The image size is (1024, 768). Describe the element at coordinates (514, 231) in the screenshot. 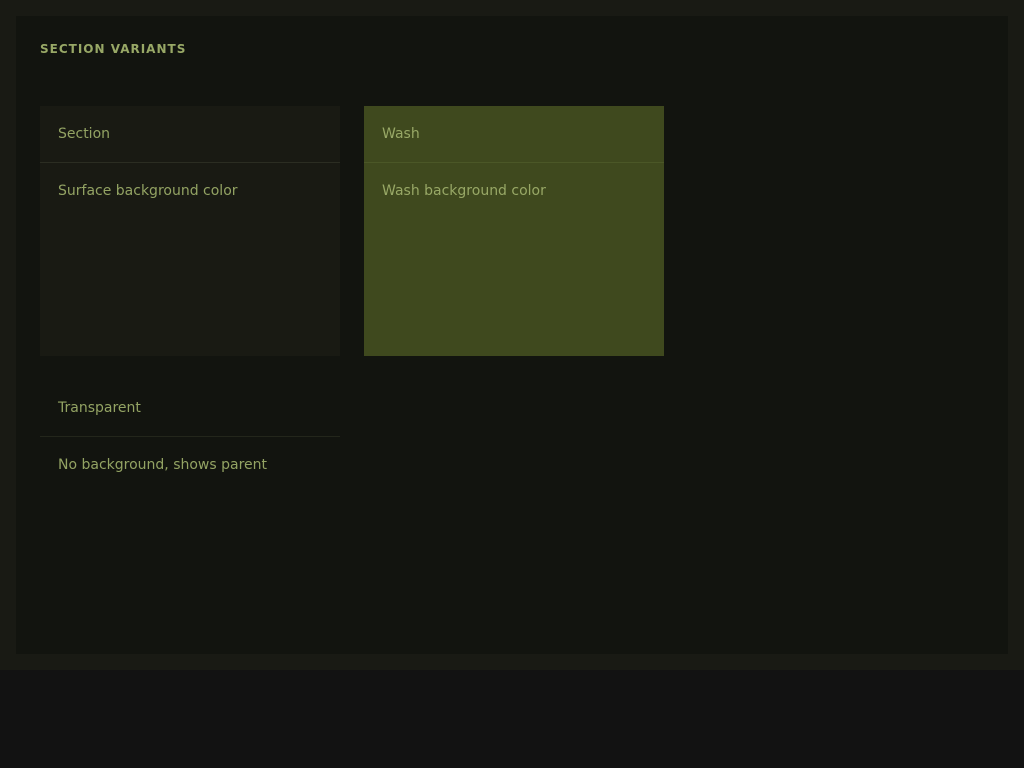

I see `section-variant-wash: Wash Wash background color` at that location.